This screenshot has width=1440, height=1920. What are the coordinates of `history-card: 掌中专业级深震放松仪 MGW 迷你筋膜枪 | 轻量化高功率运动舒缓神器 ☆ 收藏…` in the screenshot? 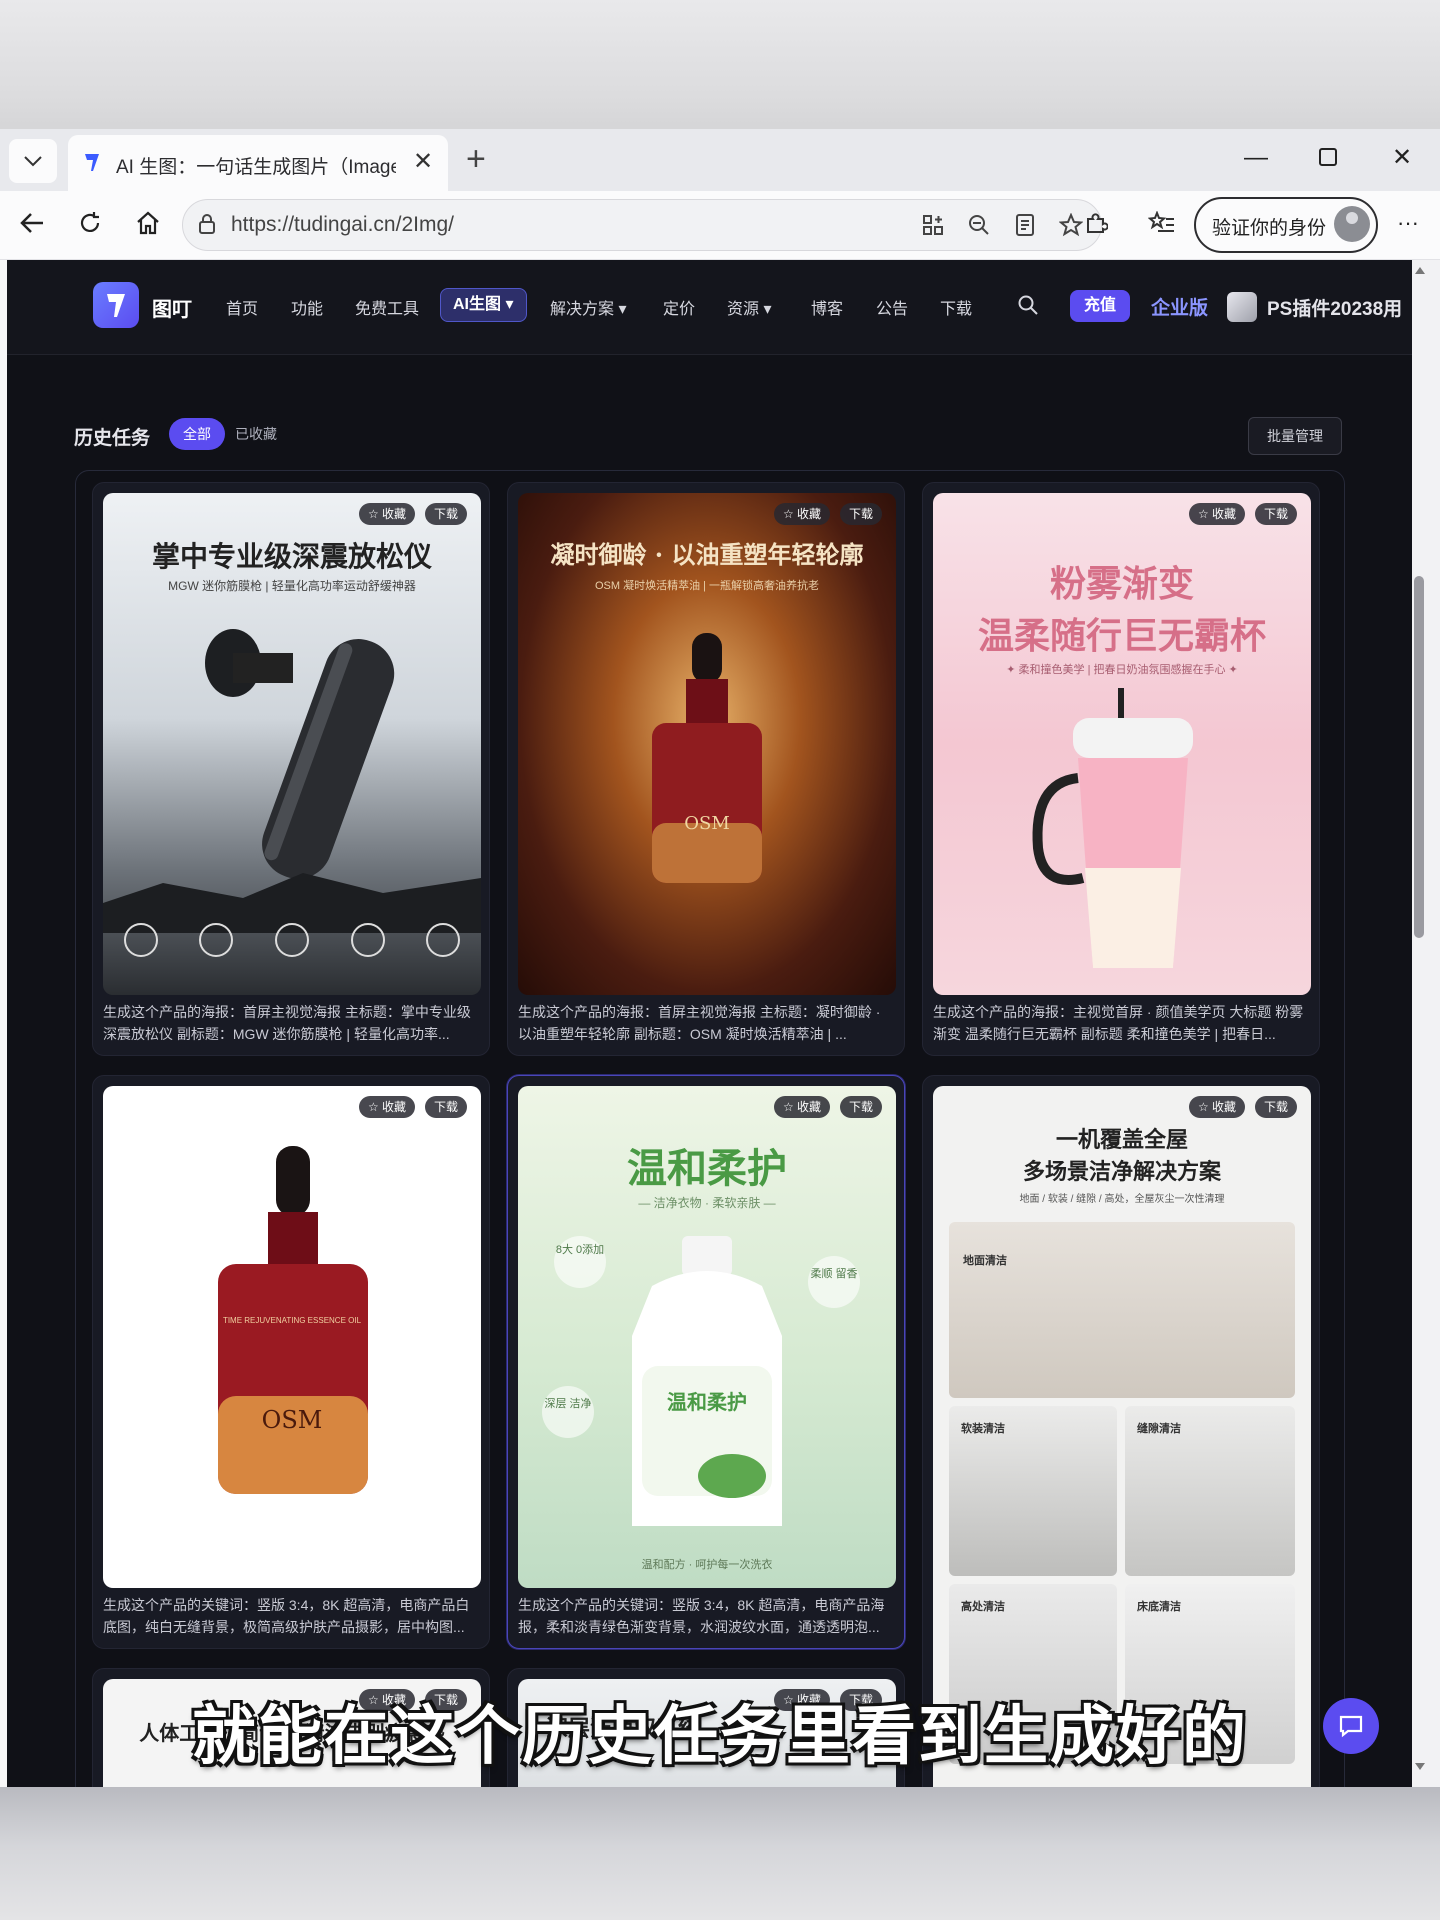 It's located at (291, 769).